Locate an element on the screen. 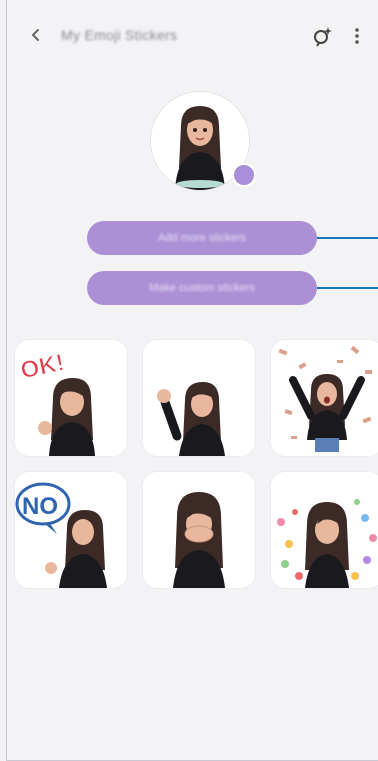  sparkle-emoji-icon is located at coordinates (323, 37).